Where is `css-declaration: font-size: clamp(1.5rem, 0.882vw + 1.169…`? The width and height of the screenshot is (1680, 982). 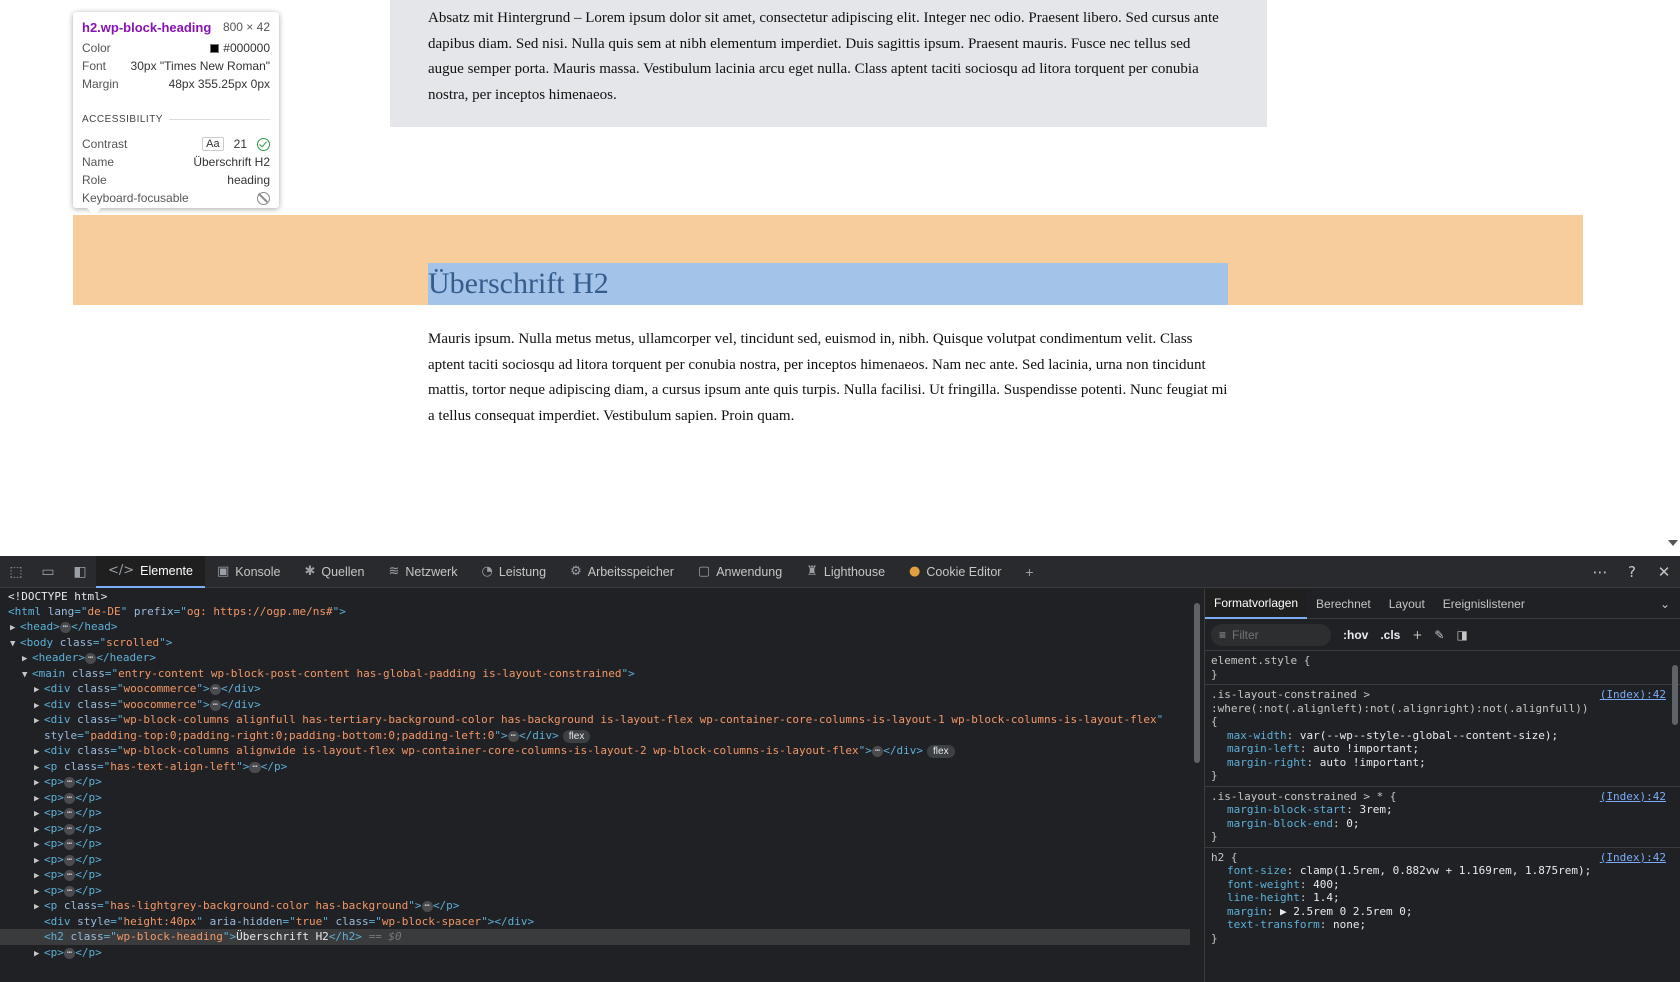 css-declaration: font-size: clamp(1.5rem, 0.882vw + 1.169… is located at coordinates (1442, 871).